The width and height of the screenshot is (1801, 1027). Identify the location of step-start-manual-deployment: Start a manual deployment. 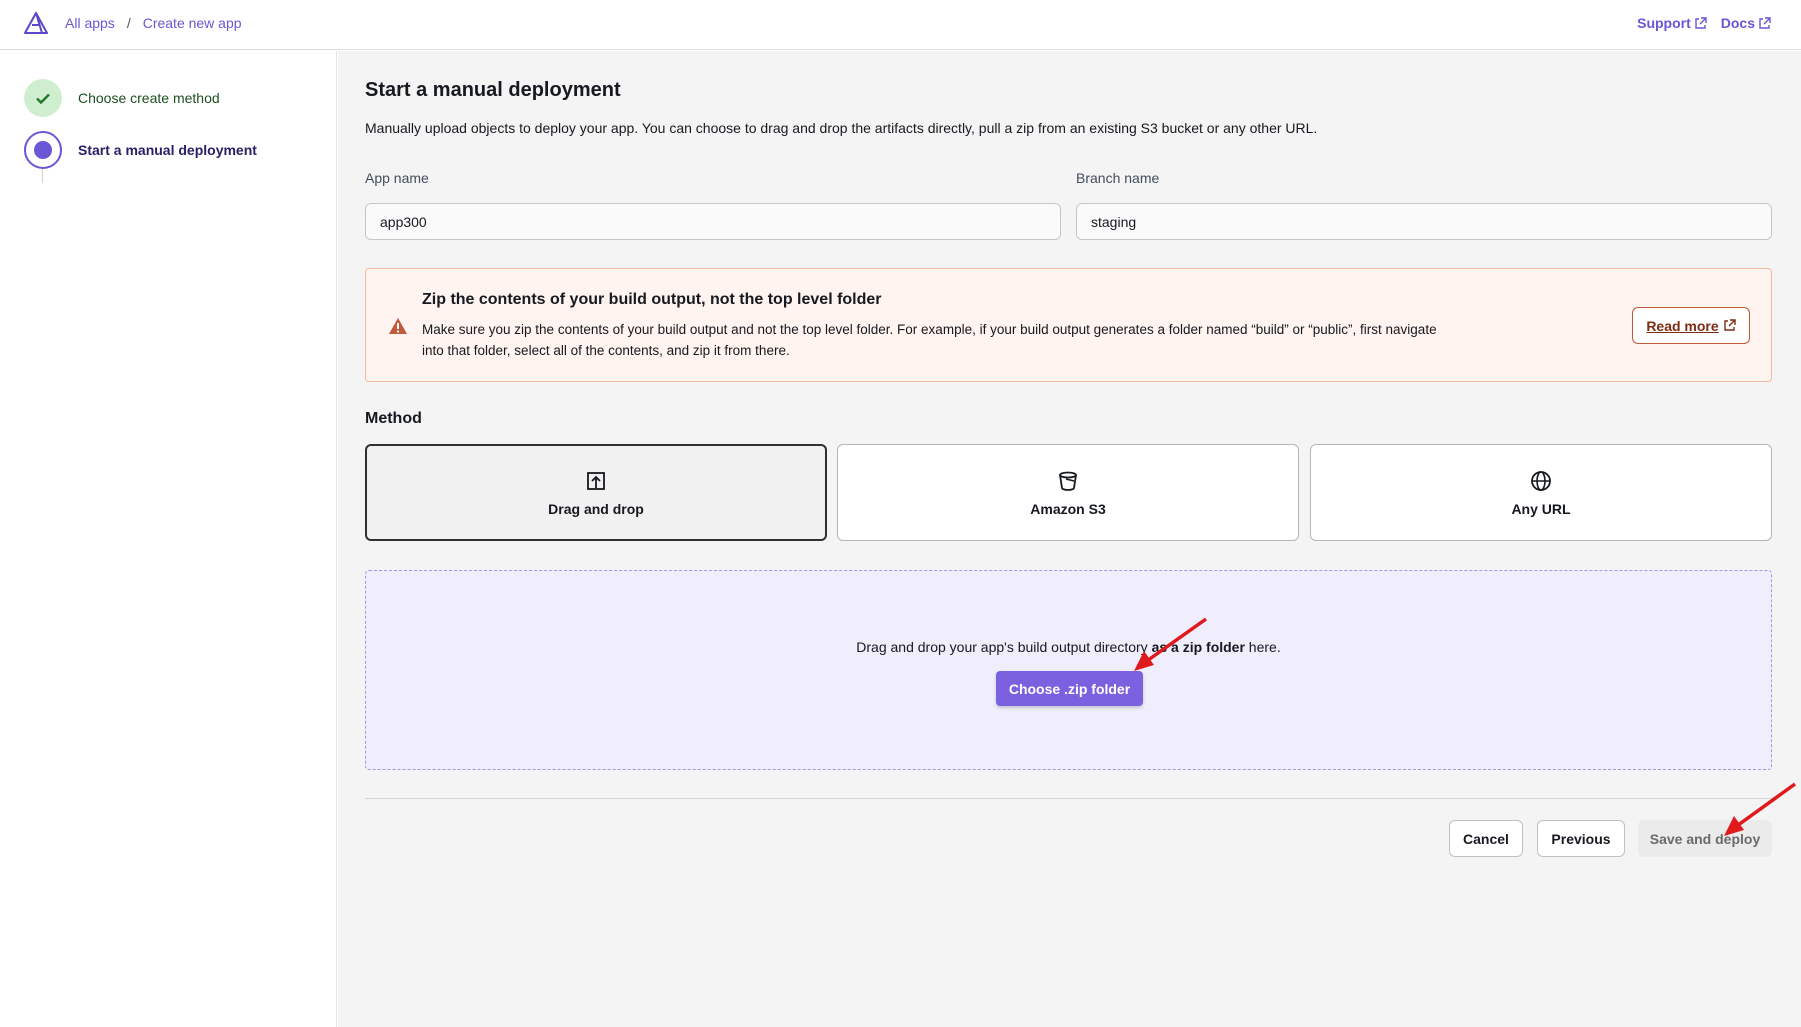
(140, 150).